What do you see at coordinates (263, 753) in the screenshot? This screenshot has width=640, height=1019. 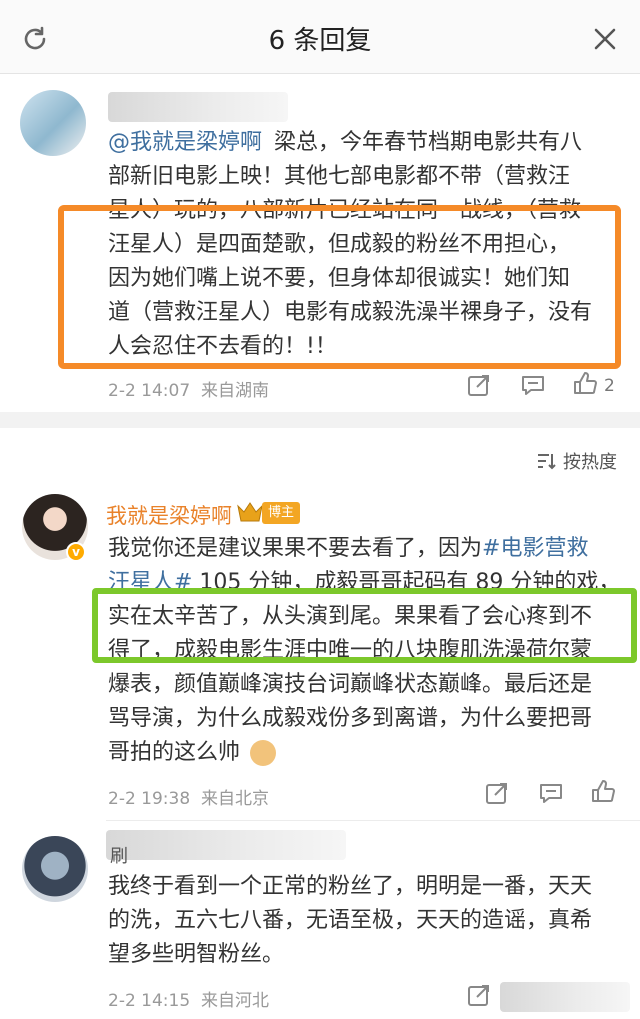 I see `dog-emoji-icon` at bounding box center [263, 753].